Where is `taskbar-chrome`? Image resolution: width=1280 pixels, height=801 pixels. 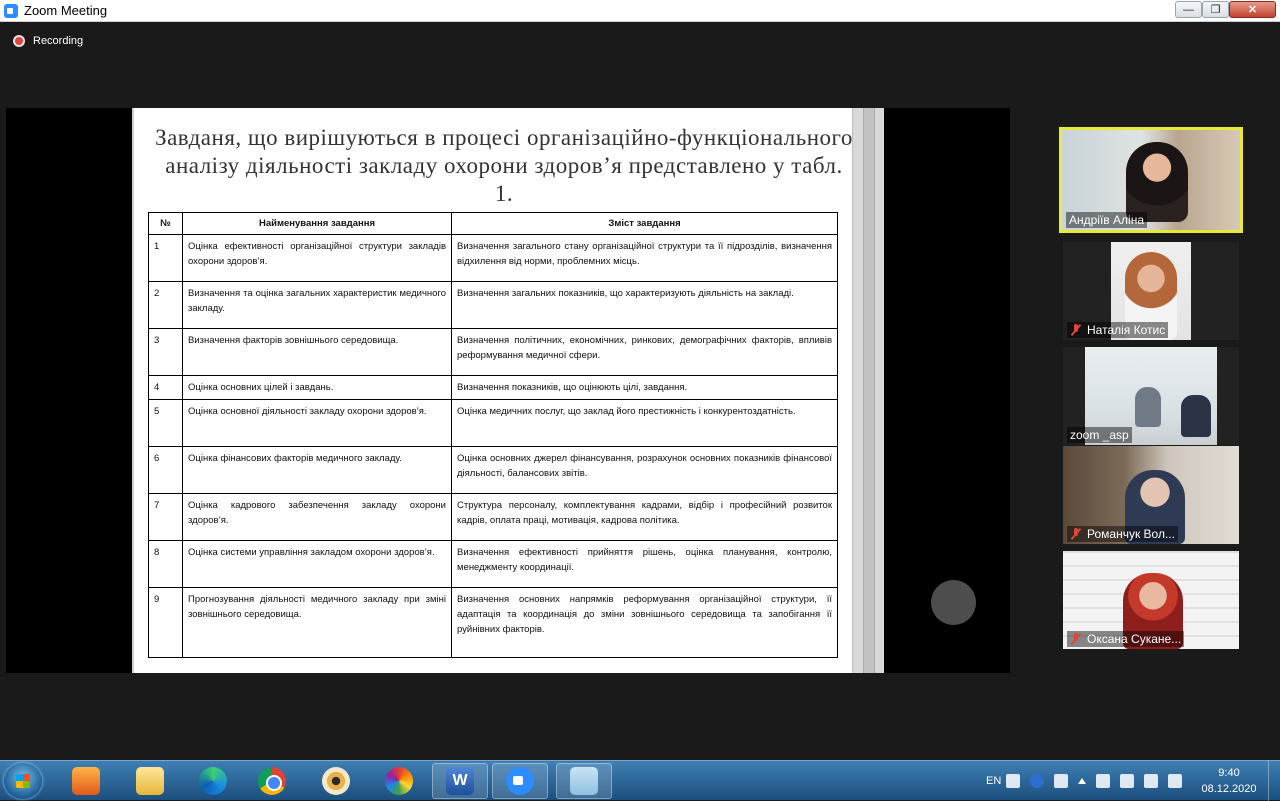
taskbar-chrome is located at coordinates (272, 781).